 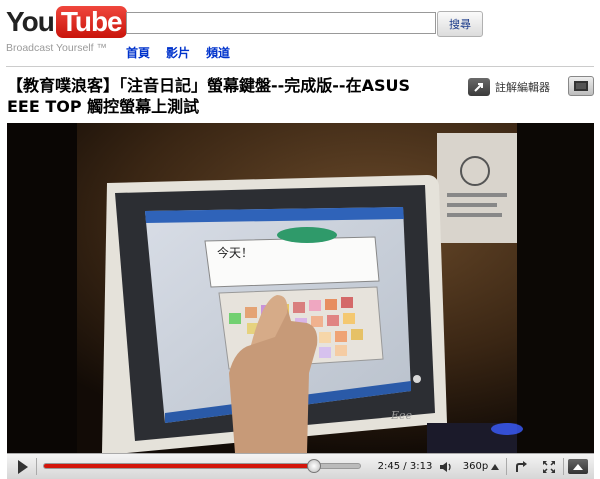 I want to click on popout-icon, so click(x=521, y=466).